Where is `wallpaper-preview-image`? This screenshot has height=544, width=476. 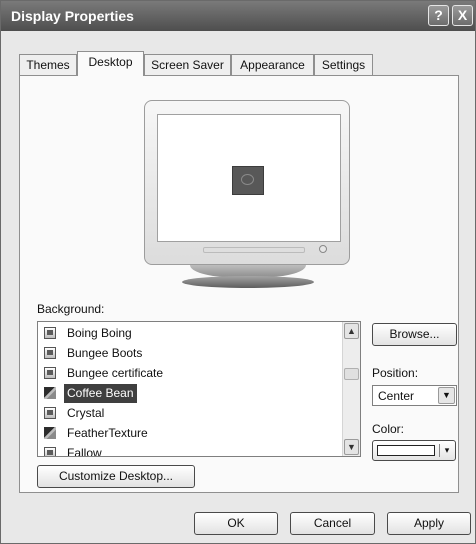
wallpaper-preview-image is located at coordinates (248, 180).